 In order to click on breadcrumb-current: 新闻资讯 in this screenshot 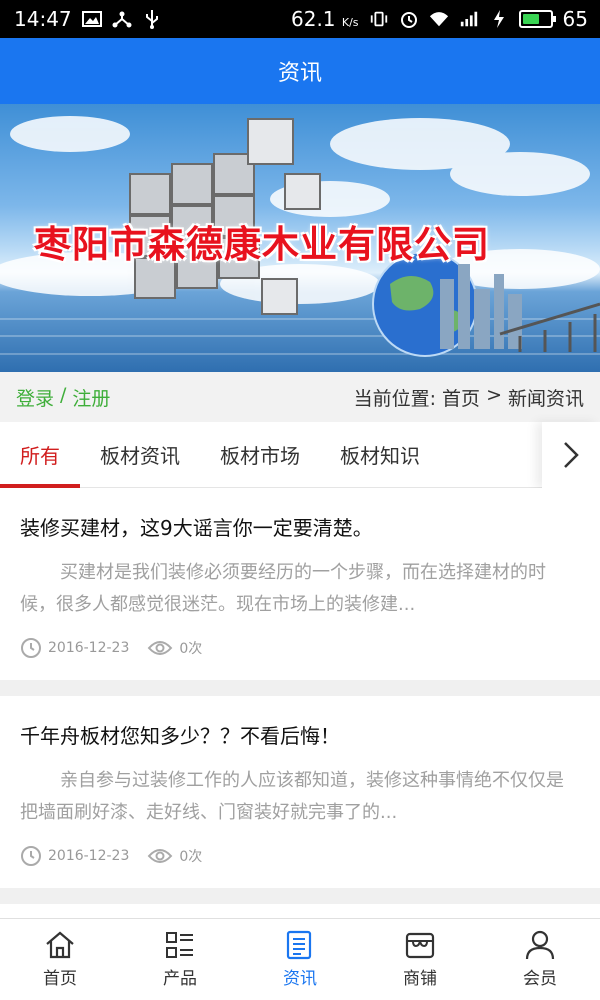, I will do `click(545, 398)`.